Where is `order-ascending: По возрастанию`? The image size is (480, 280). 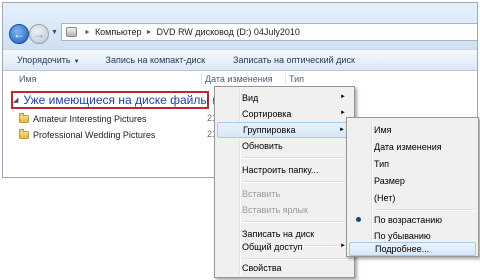 order-ascending: По возрастанию is located at coordinates (412, 220).